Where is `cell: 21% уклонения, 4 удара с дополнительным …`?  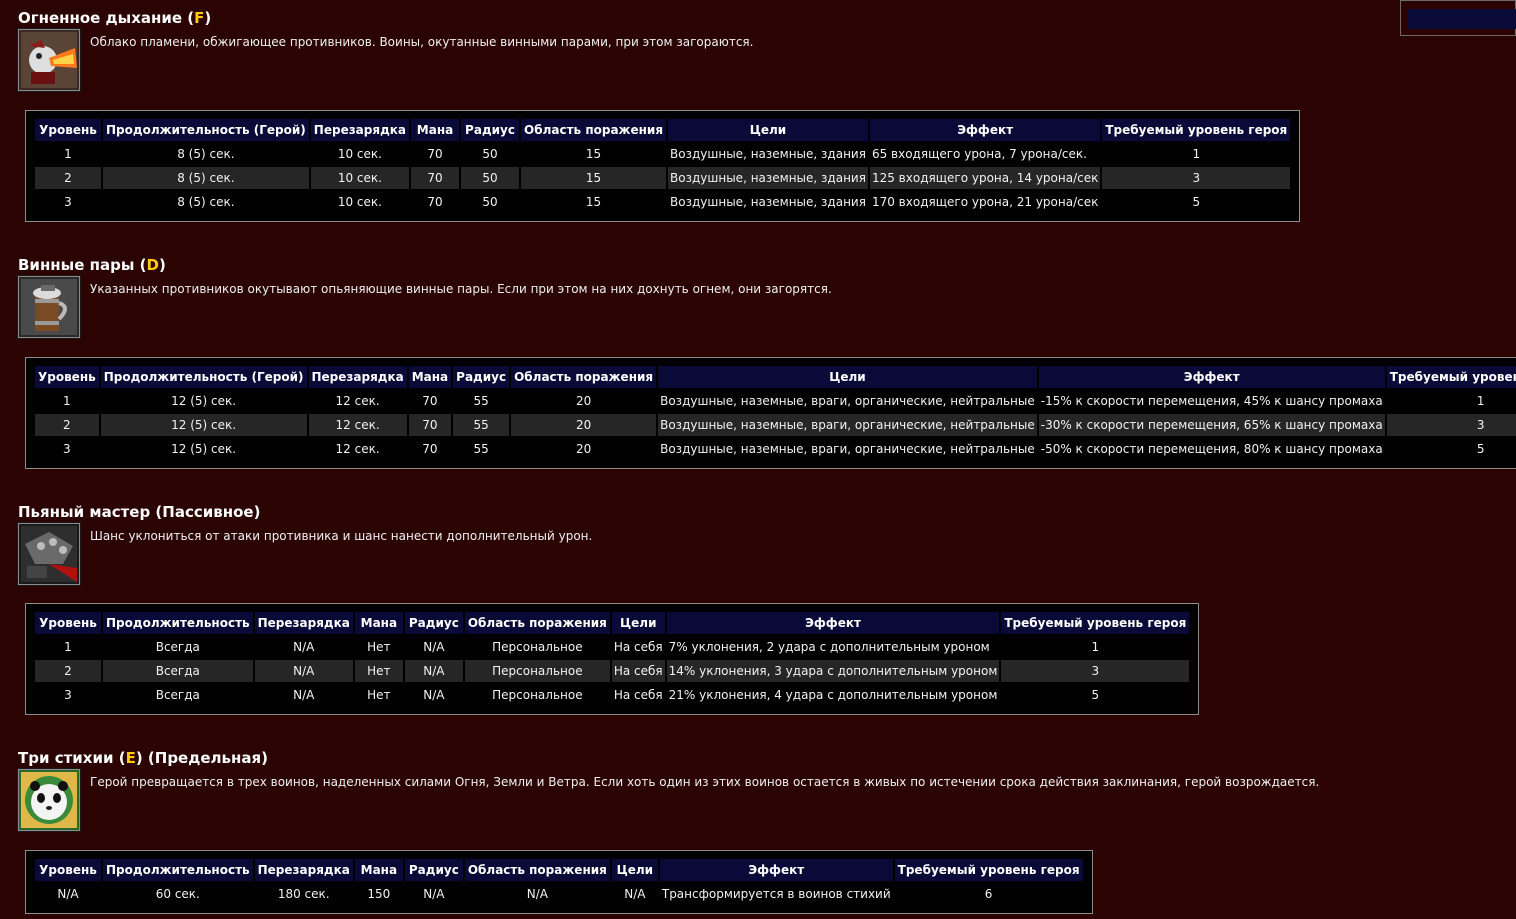 cell: 21% уклонения, 4 удара с дополнительным … is located at coordinates (833, 695).